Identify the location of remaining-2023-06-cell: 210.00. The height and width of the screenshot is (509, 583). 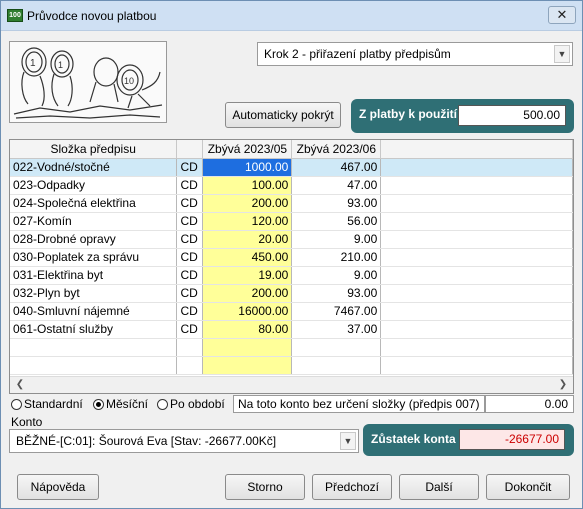
(336, 257).